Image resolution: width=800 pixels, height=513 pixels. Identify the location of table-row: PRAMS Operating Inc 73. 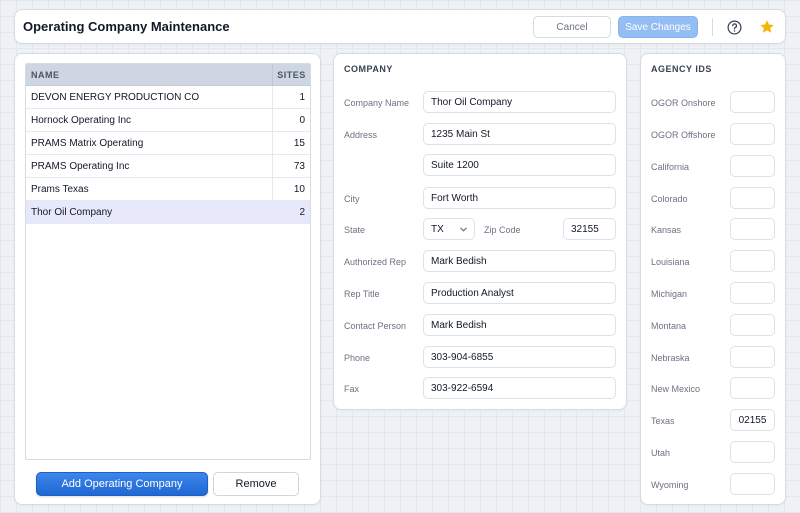
(168, 166).